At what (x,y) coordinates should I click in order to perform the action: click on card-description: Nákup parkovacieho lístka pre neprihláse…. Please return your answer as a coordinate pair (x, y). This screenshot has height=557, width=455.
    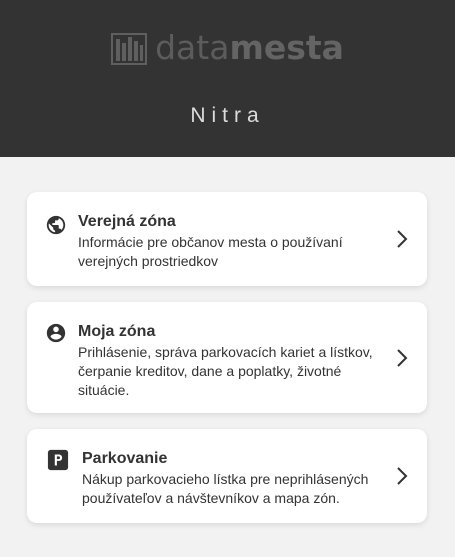
    Looking at the image, I should click on (225, 488).